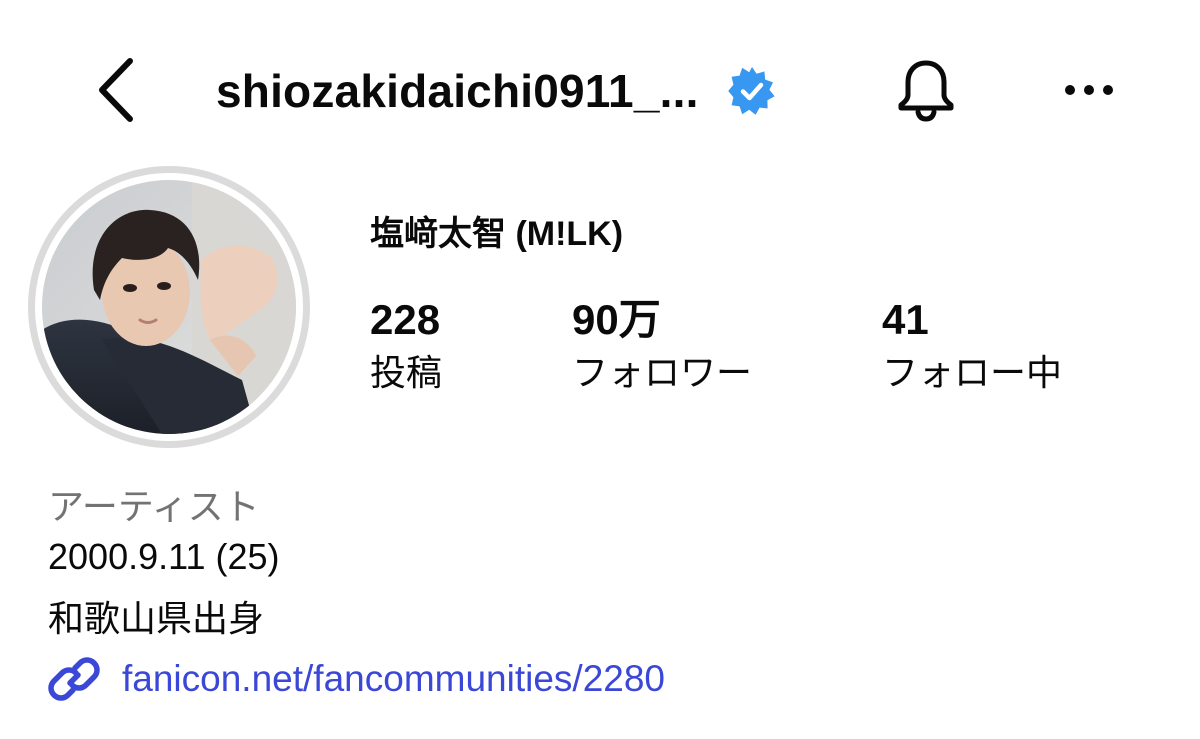  I want to click on bell-icon, so click(926, 91).